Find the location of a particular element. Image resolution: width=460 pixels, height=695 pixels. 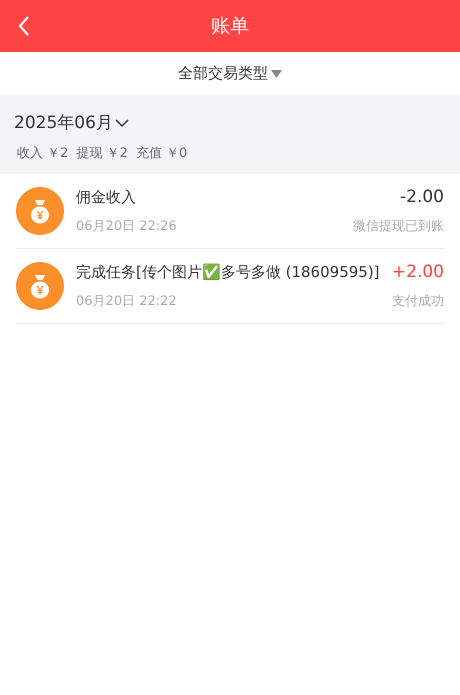

transaction-status: 微信提现已到账 is located at coordinates (398, 226).